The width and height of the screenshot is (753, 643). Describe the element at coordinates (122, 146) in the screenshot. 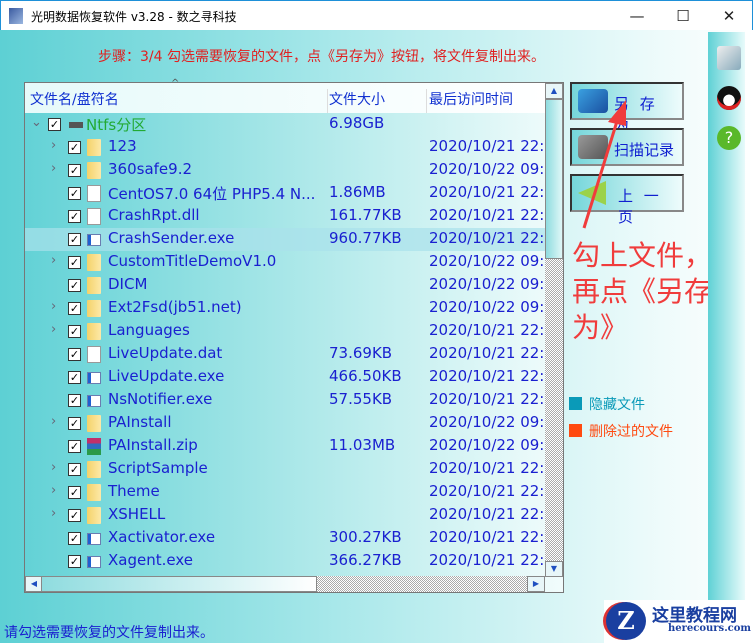

I see `file-name: 123` at that location.